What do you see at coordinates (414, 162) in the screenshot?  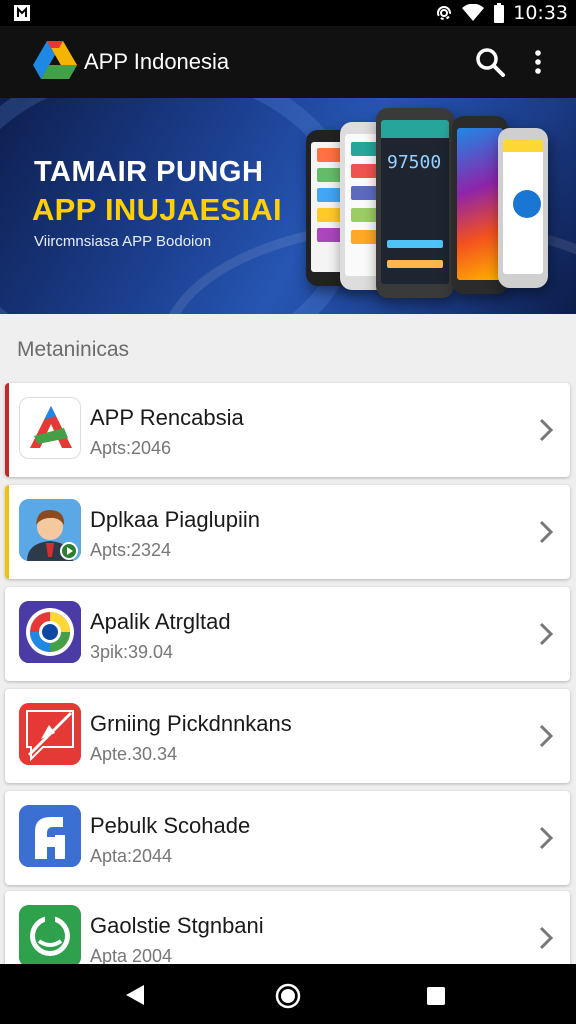 I see `phone-screen-text: 97500` at bounding box center [414, 162].